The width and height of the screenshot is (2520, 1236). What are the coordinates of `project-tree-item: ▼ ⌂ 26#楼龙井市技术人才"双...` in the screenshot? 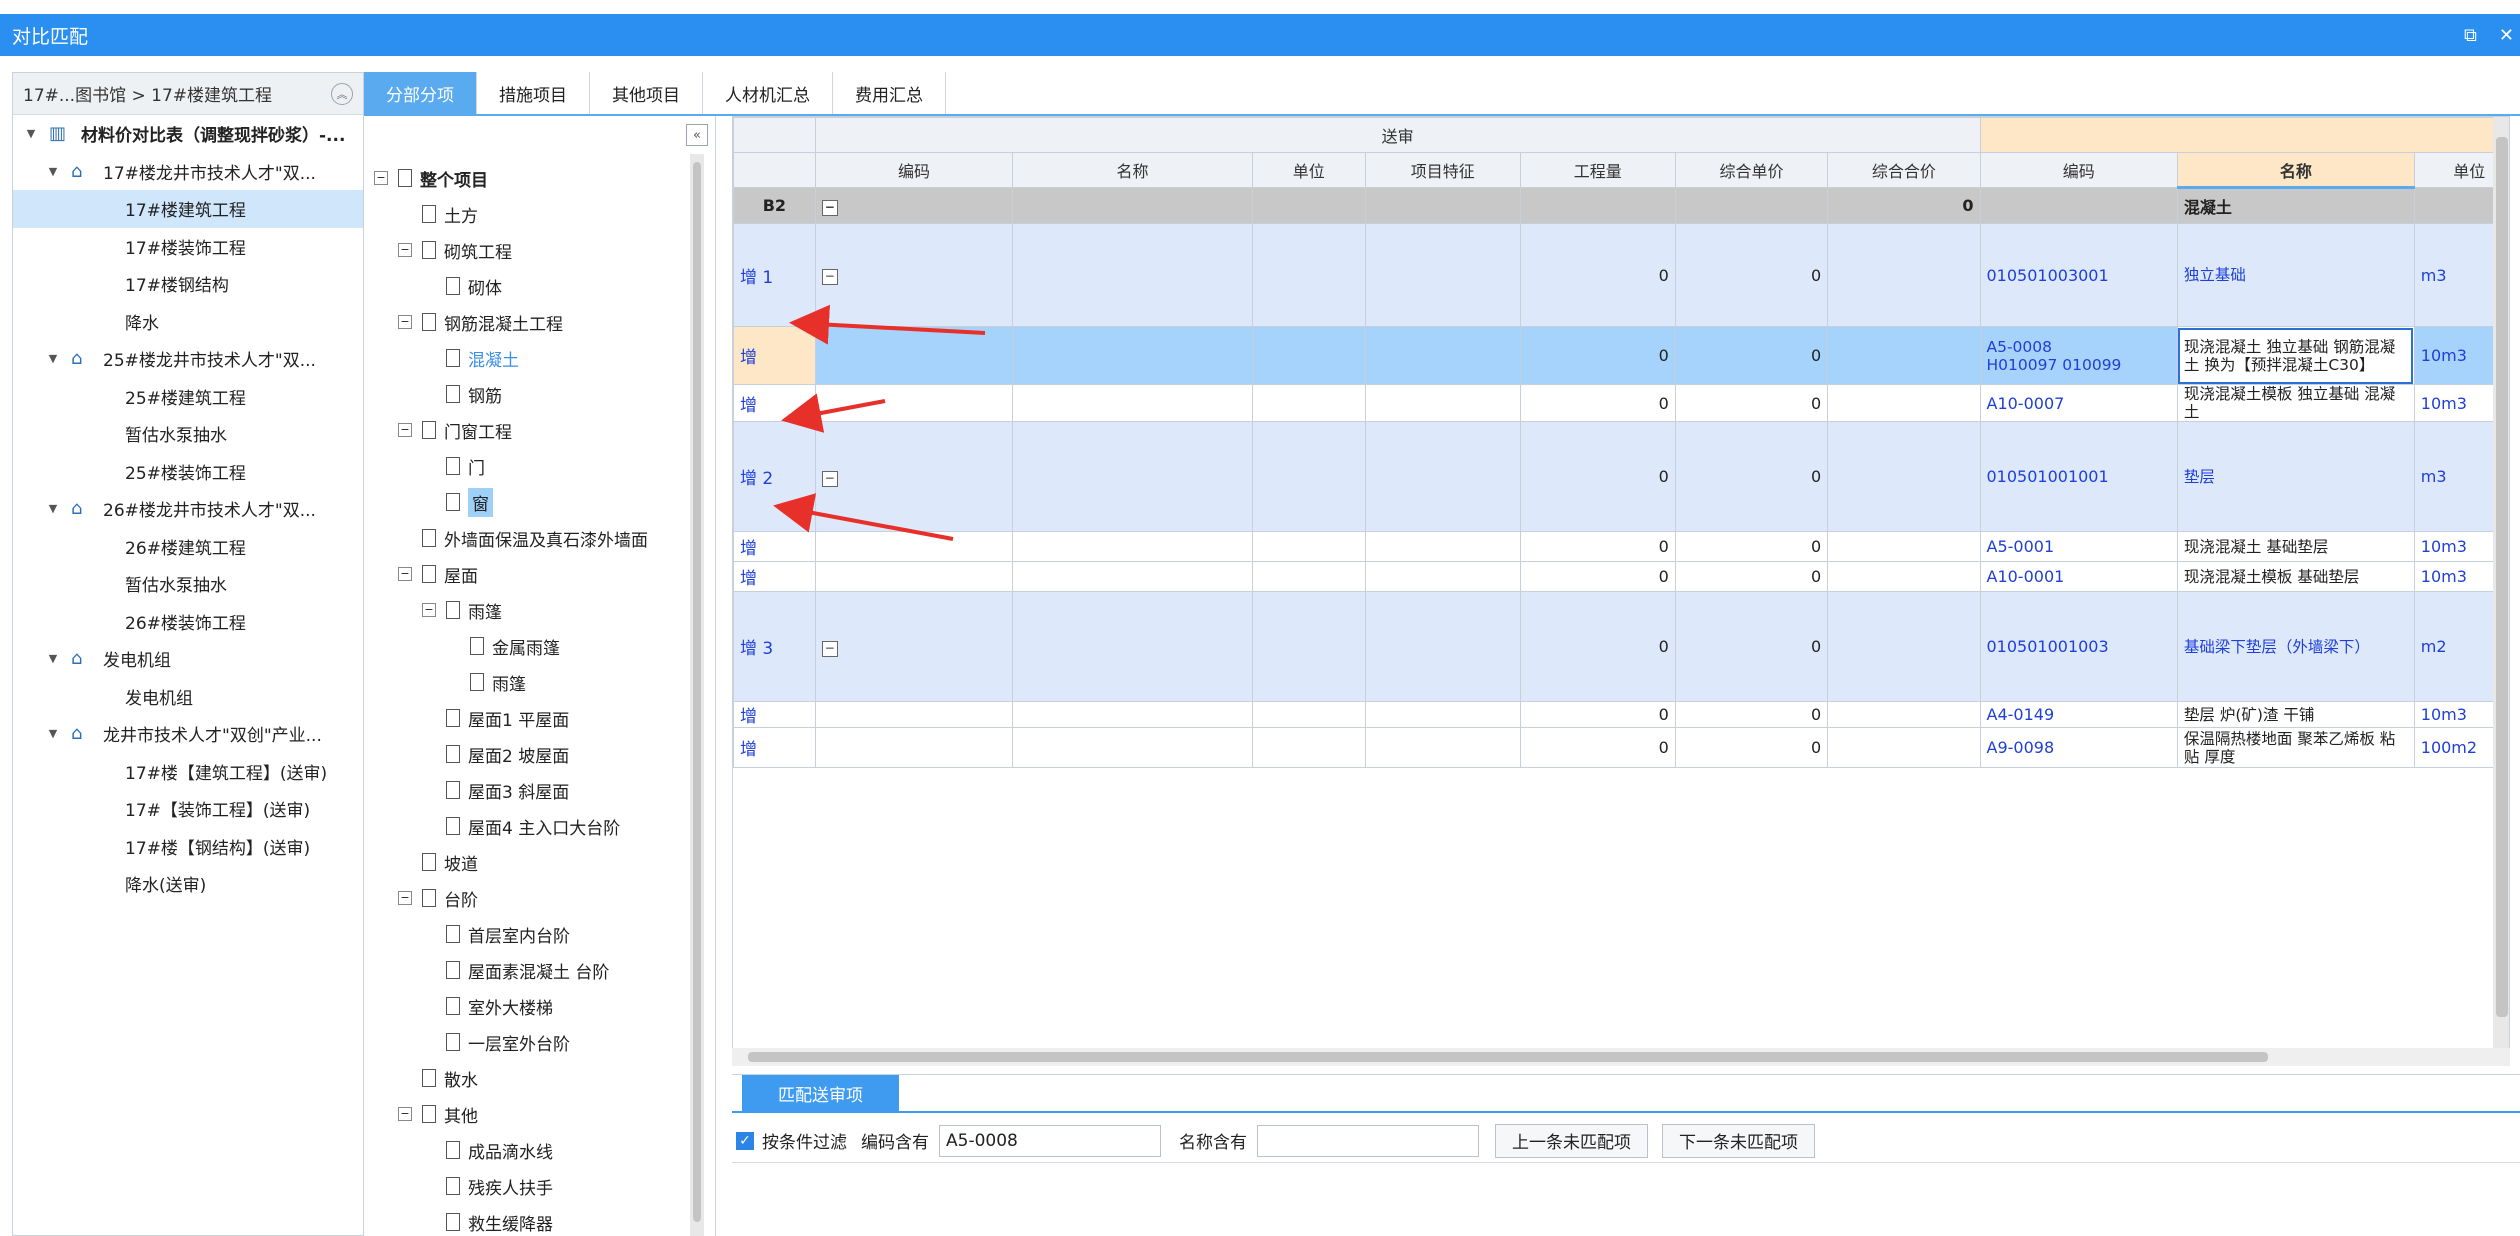 It's located at (188, 509).